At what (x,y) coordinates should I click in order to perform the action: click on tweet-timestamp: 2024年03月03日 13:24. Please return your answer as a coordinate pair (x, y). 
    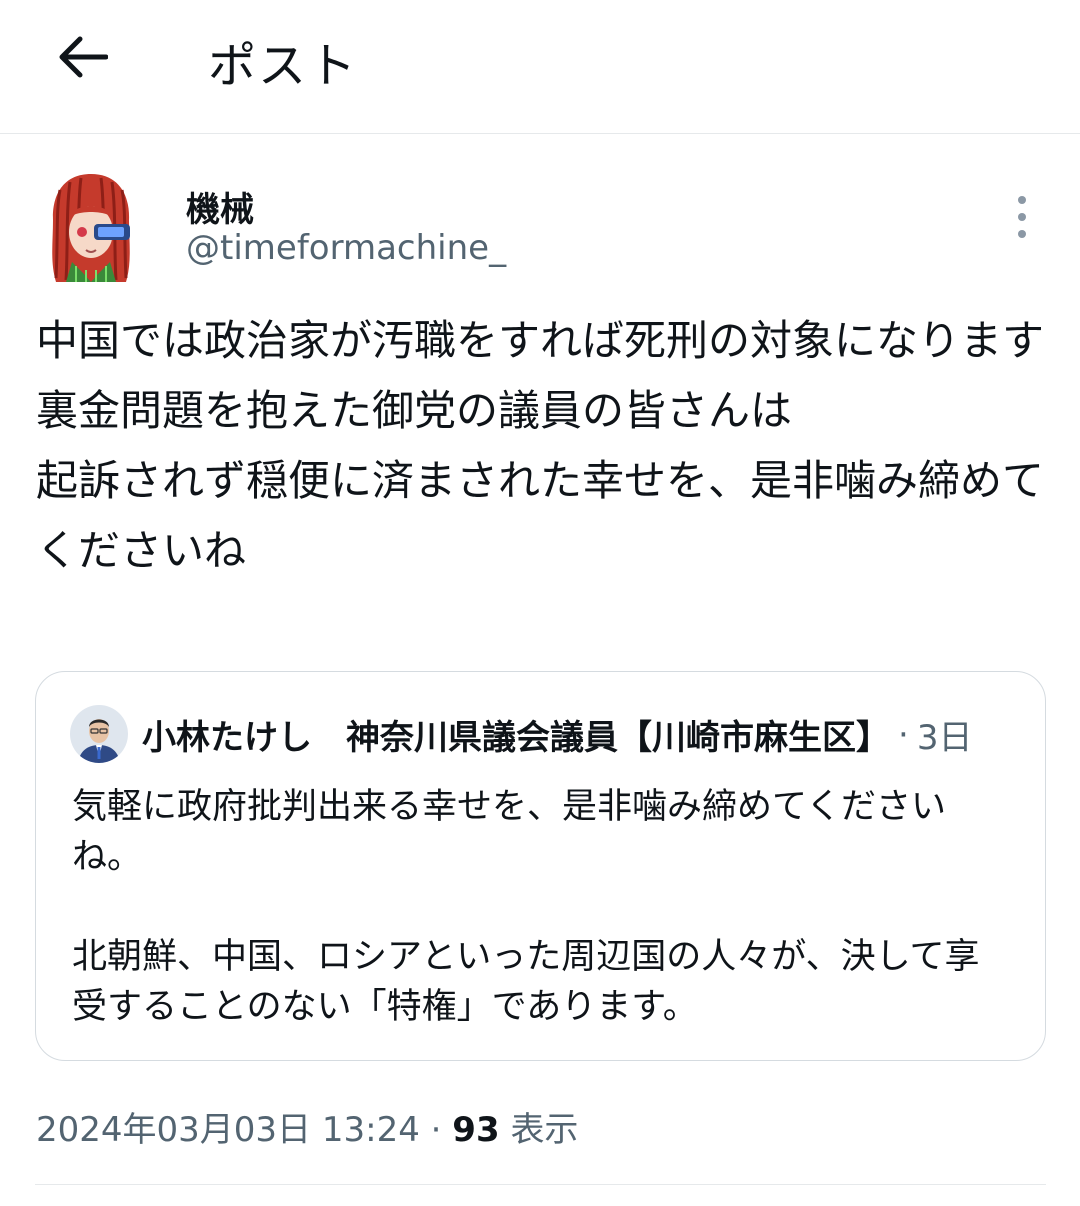
    Looking at the image, I should click on (228, 1130).